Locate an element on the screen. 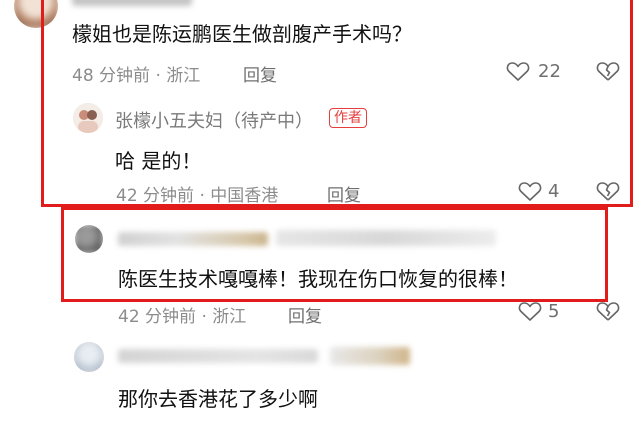 This screenshot has height=422, width=640. comment-text: 檬姐也是陈运鹏医生做剖腹产手术吗？ is located at coordinates (242, 34).